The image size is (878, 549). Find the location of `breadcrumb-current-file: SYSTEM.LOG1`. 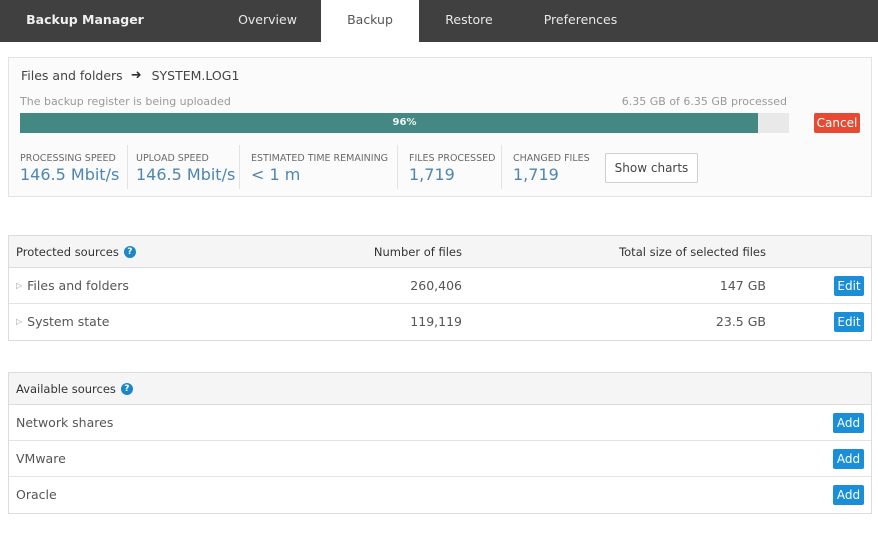

breadcrumb-current-file: SYSTEM.LOG1 is located at coordinates (195, 75).